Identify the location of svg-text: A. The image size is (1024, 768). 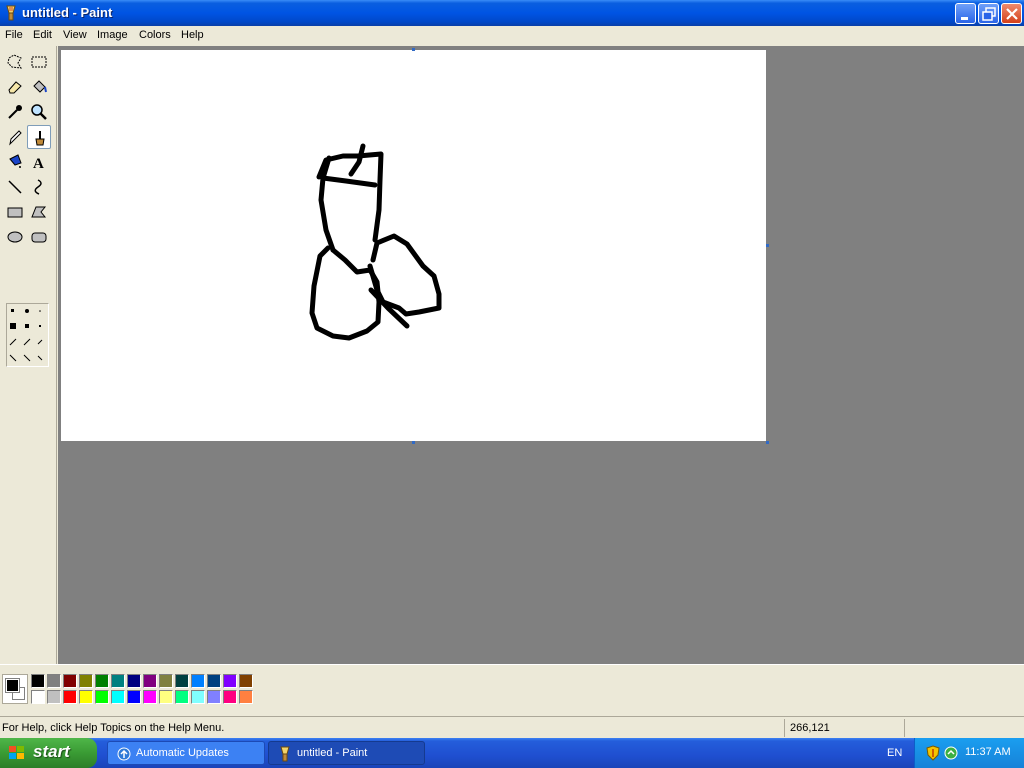
(38, 163).